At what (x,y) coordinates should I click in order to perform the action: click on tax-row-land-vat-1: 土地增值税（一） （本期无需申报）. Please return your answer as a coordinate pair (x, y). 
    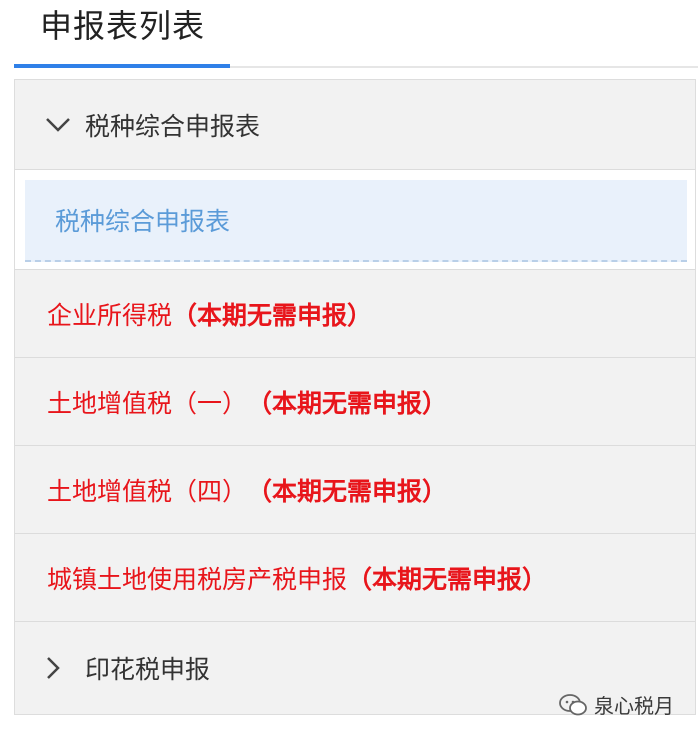
    Looking at the image, I should click on (355, 402).